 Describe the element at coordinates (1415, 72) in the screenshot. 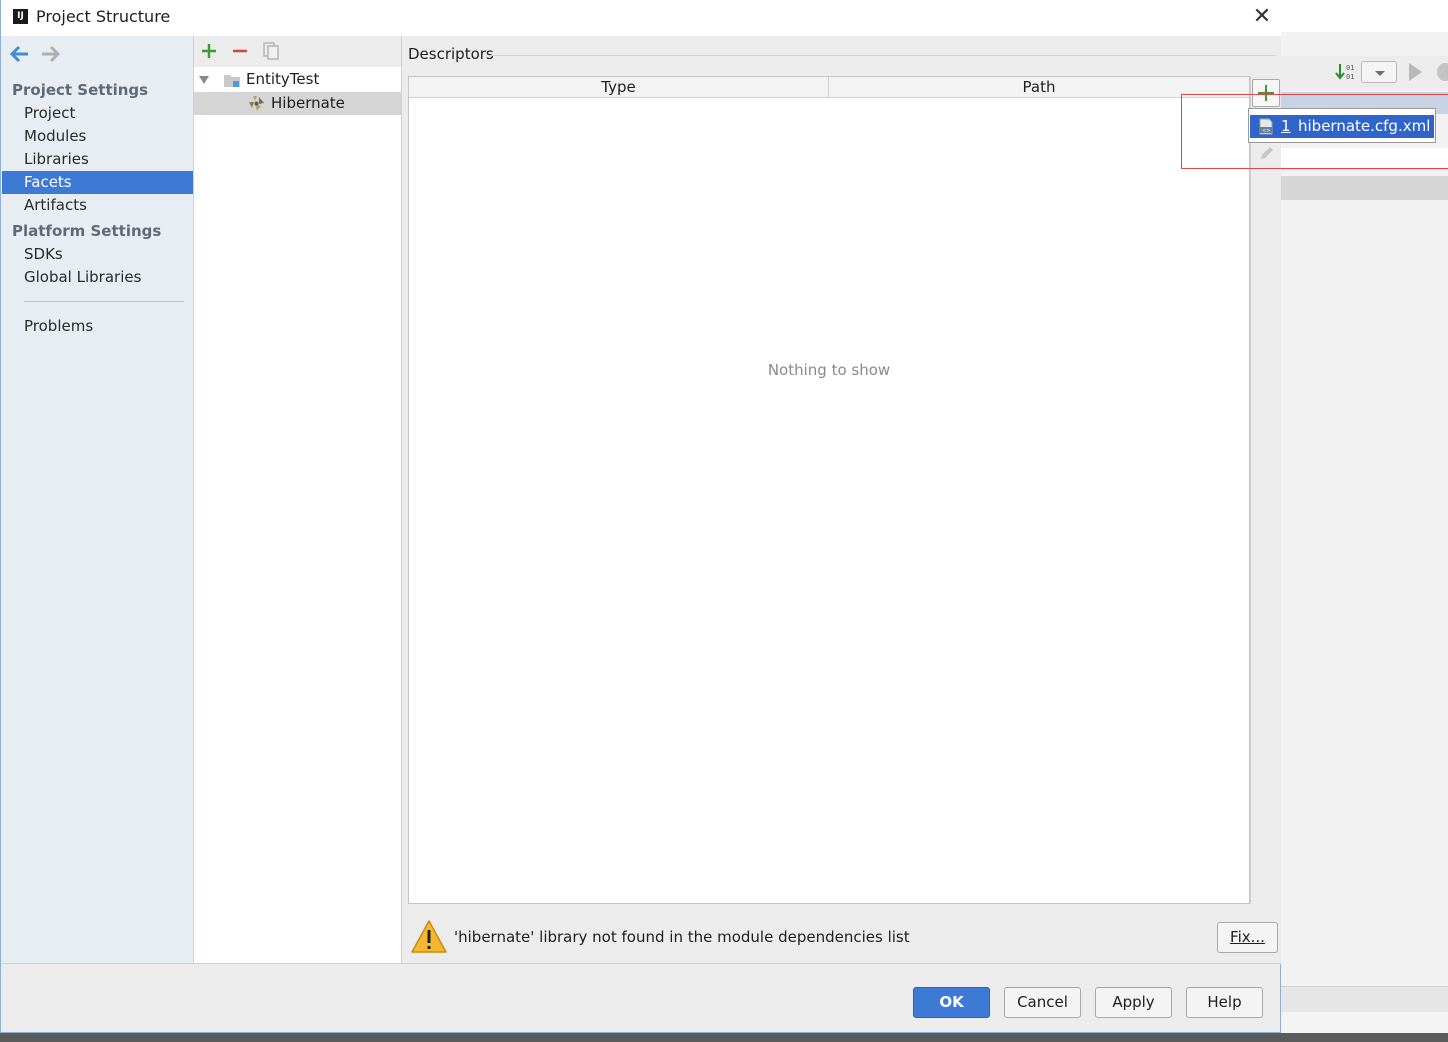

I see `run-icon` at that location.